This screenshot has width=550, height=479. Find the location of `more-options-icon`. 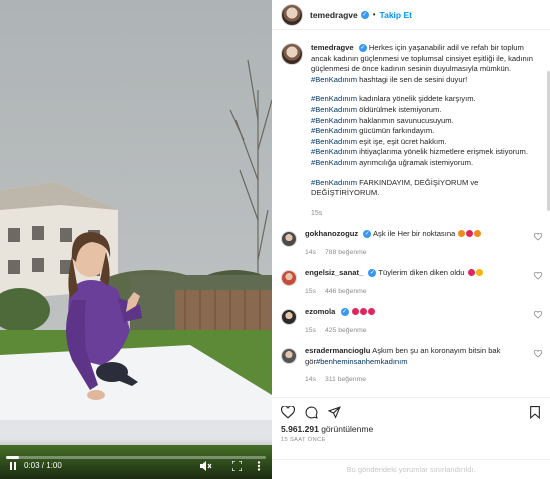

more-options-icon is located at coordinates (259, 466).